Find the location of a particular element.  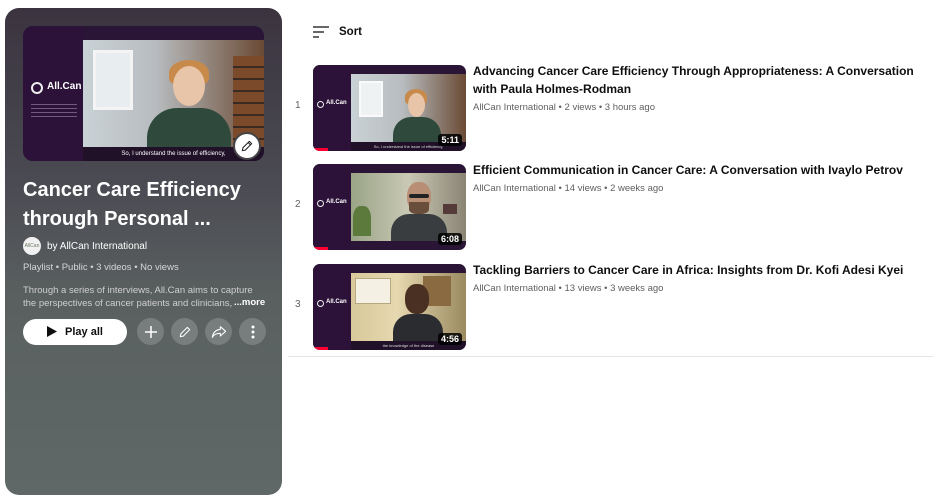

playlist-owner: AllCan by AllCan International is located at coordinates (85, 246).